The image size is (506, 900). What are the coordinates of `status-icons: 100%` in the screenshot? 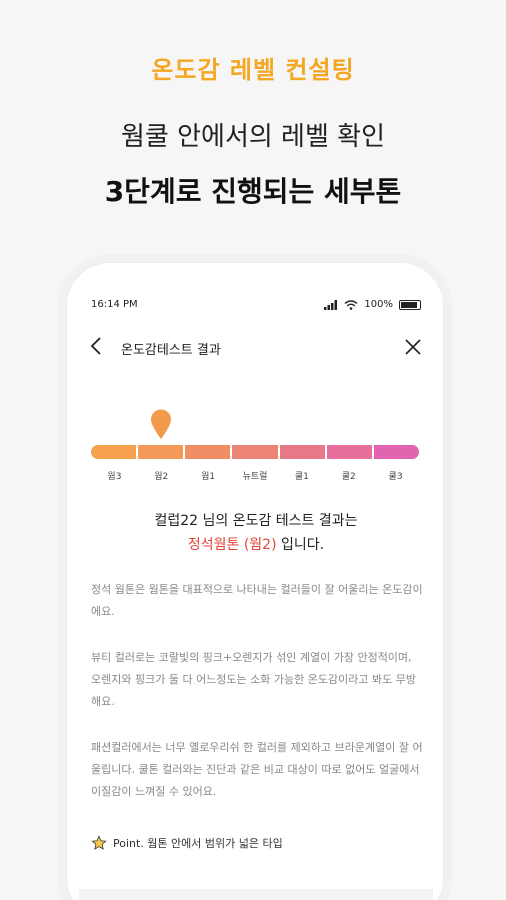 It's located at (372, 304).